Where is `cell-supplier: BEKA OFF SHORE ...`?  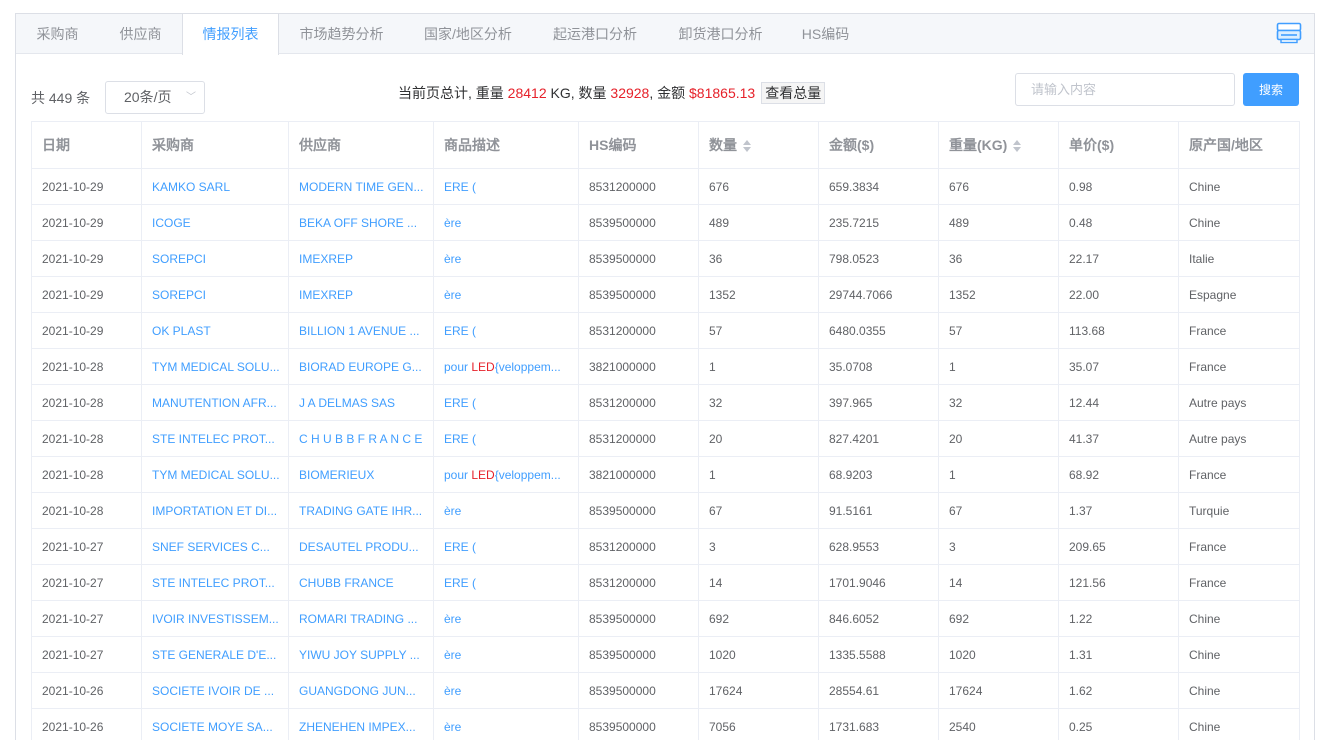
cell-supplier: BEKA OFF SHORE ... is located at coordinates (361, 222).